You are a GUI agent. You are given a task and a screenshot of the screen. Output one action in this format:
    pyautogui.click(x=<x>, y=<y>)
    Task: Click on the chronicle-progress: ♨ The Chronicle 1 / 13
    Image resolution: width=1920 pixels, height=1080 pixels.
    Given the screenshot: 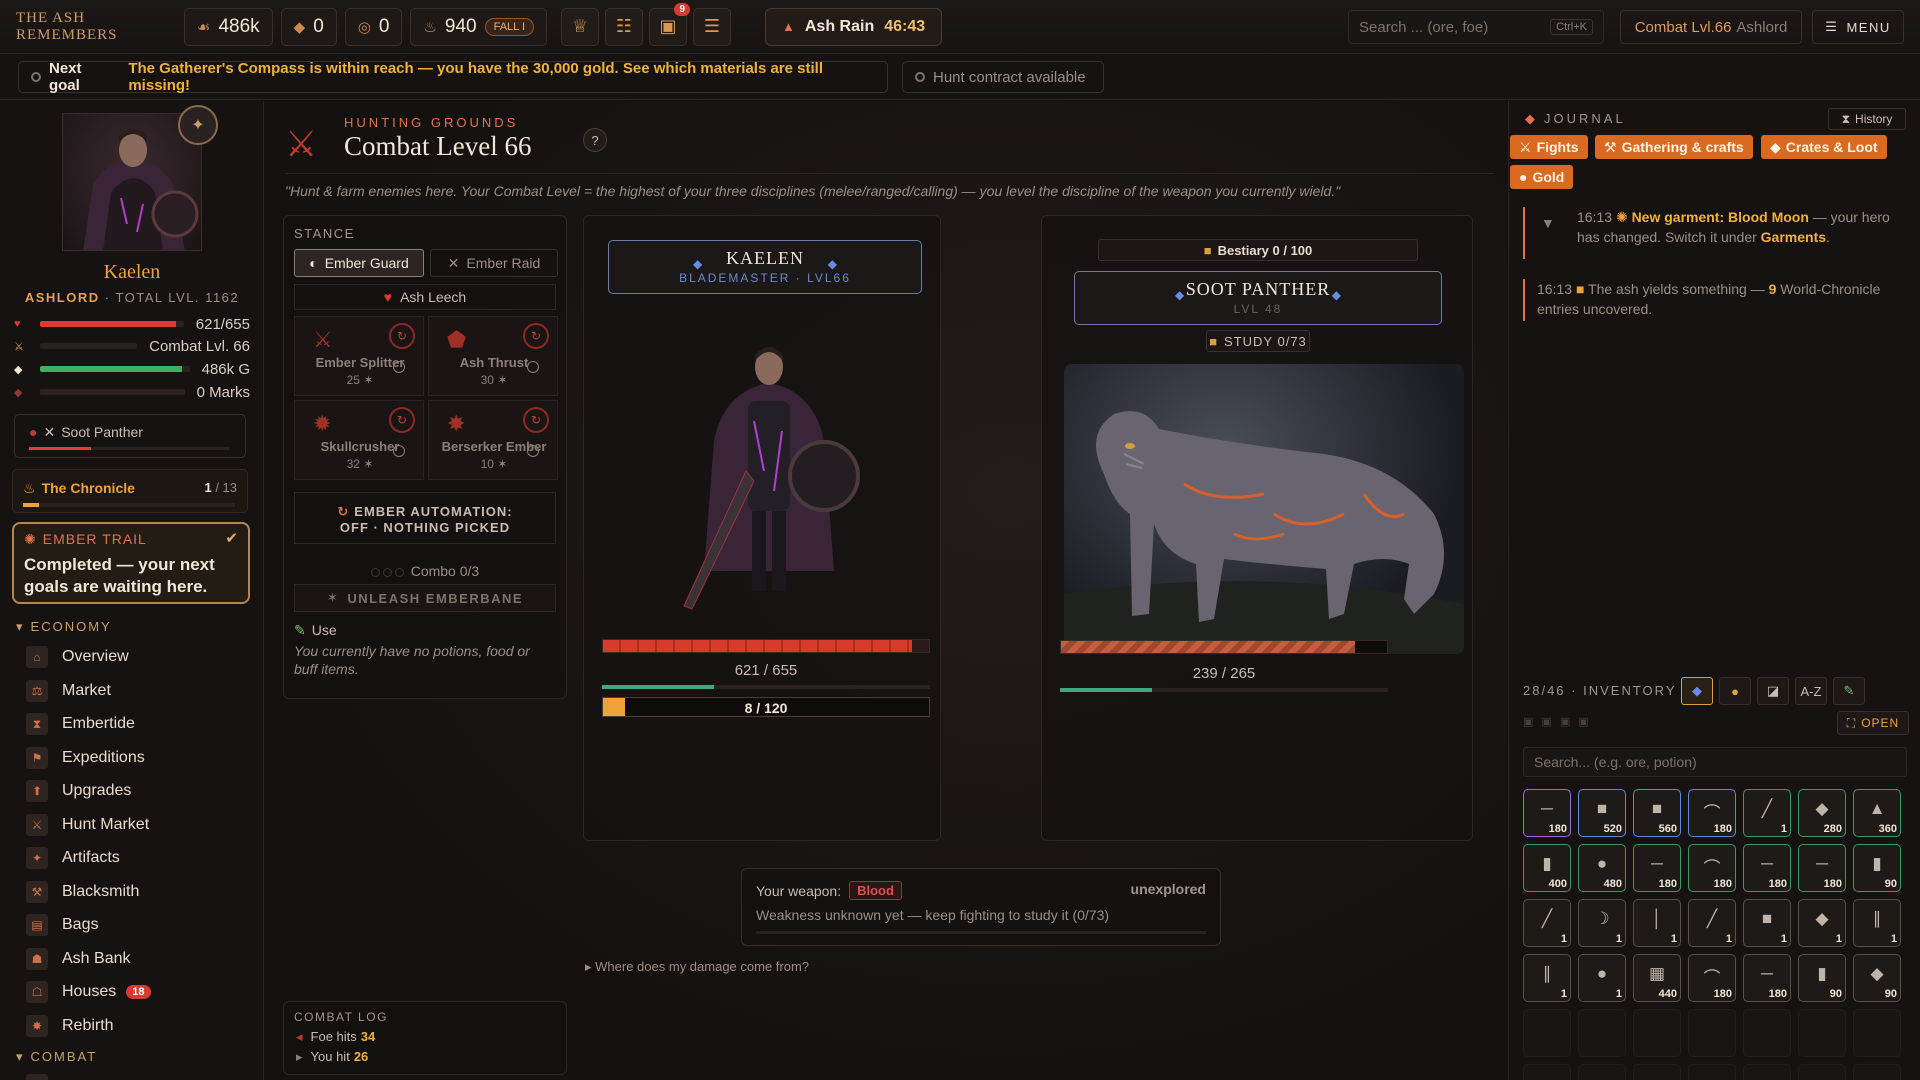 What is the action you would take?
    pyautogui.click(x=130, y=491)
    